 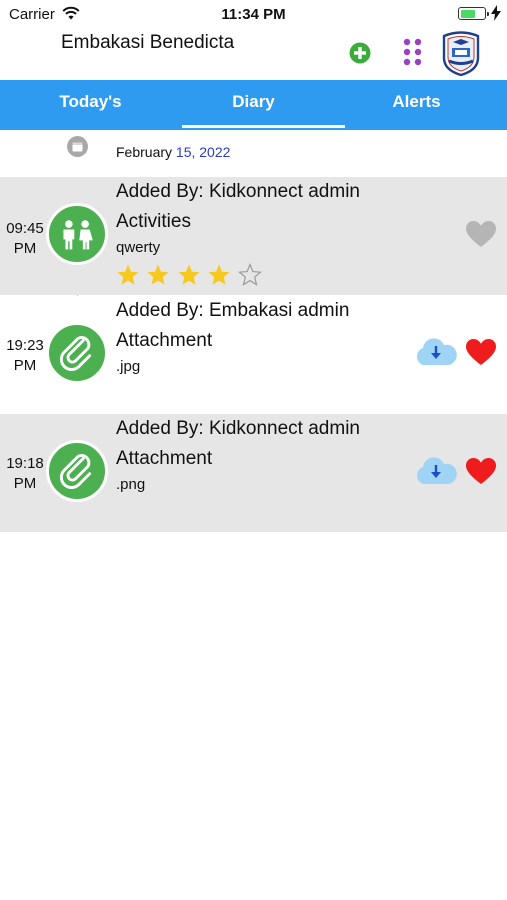 I want to click on entry-time-value: 19:18, so click(x=25, y=463).